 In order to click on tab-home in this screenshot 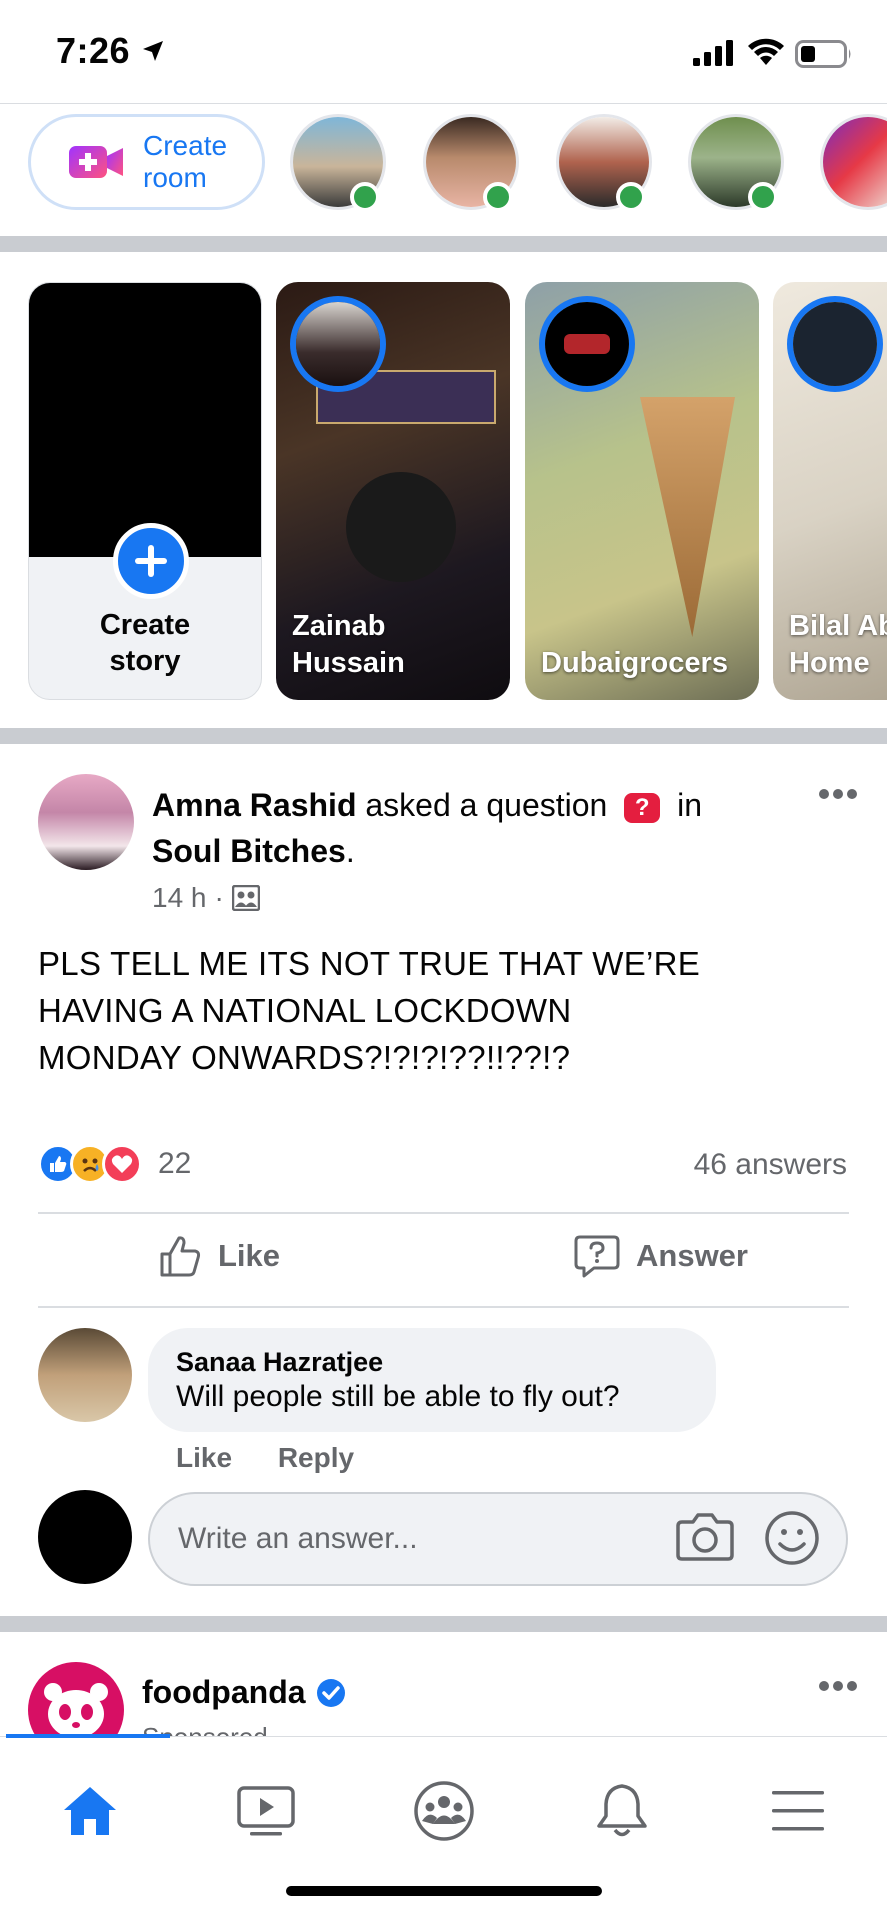, I will do `click(90, 1811)`.